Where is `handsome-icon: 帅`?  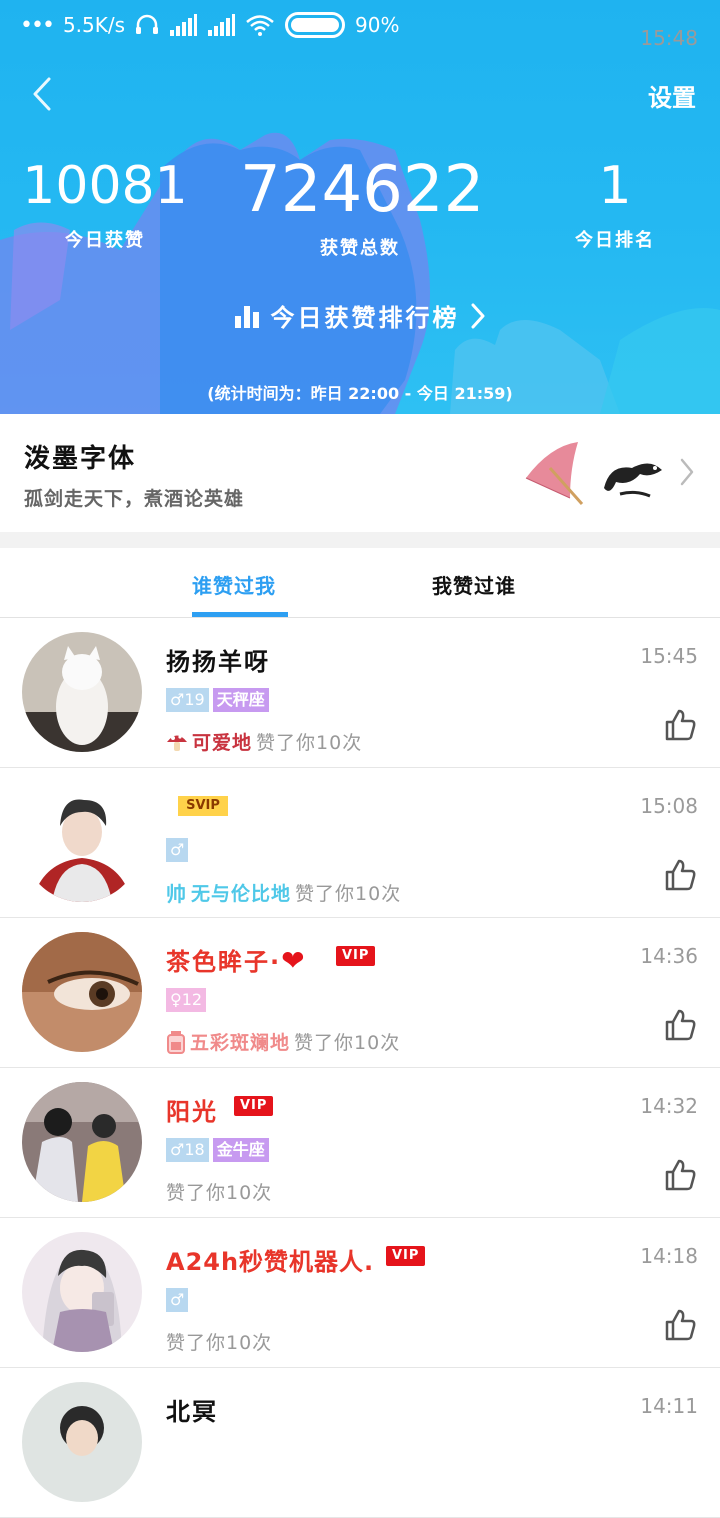
handsome-icon: 帅 is located at coordinates (176, 894).